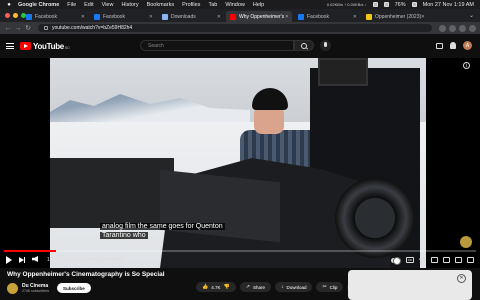 The image size is (480, 300). What do you see at coordinates (212, 5) in the screenshot?
I see `menu-tab: Tab` at bounding box center [212, 5].